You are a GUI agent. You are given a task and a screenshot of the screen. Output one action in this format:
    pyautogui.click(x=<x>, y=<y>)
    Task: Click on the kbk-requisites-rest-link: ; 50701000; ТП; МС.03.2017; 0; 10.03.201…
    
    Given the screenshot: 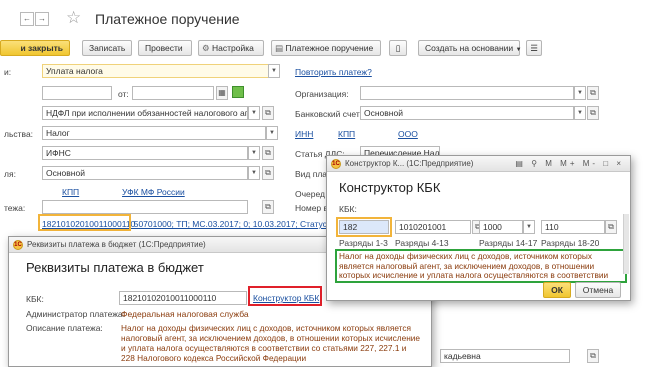 What is the action you would take?
    pyautogui.click(x=235, y=224)
    